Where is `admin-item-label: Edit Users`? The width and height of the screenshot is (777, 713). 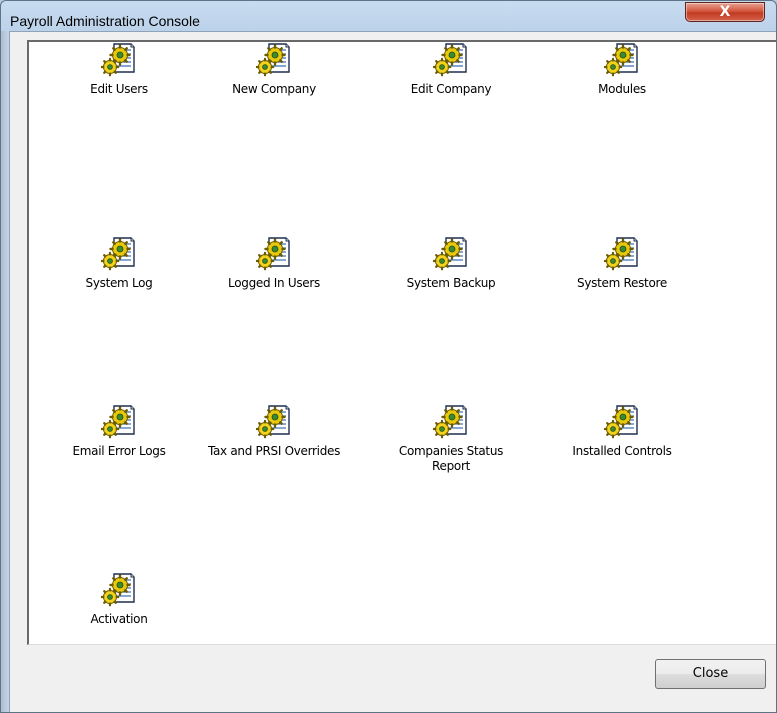
admin-item-label: Edit Users is located at coordinates (119, 89).